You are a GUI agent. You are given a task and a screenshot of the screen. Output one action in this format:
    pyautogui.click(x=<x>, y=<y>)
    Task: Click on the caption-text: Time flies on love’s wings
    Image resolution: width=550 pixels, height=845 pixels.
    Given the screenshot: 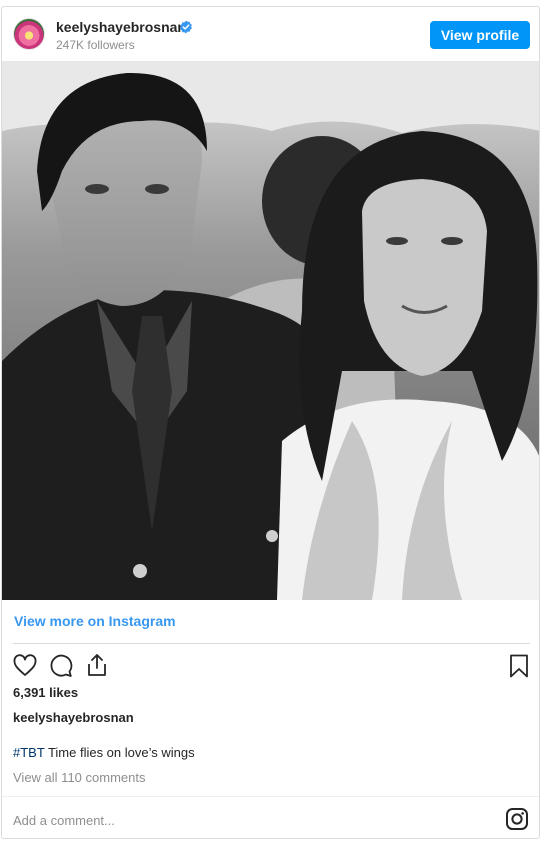 What is the action you would take?
    pyautogui.click(x=119, y=752)
    